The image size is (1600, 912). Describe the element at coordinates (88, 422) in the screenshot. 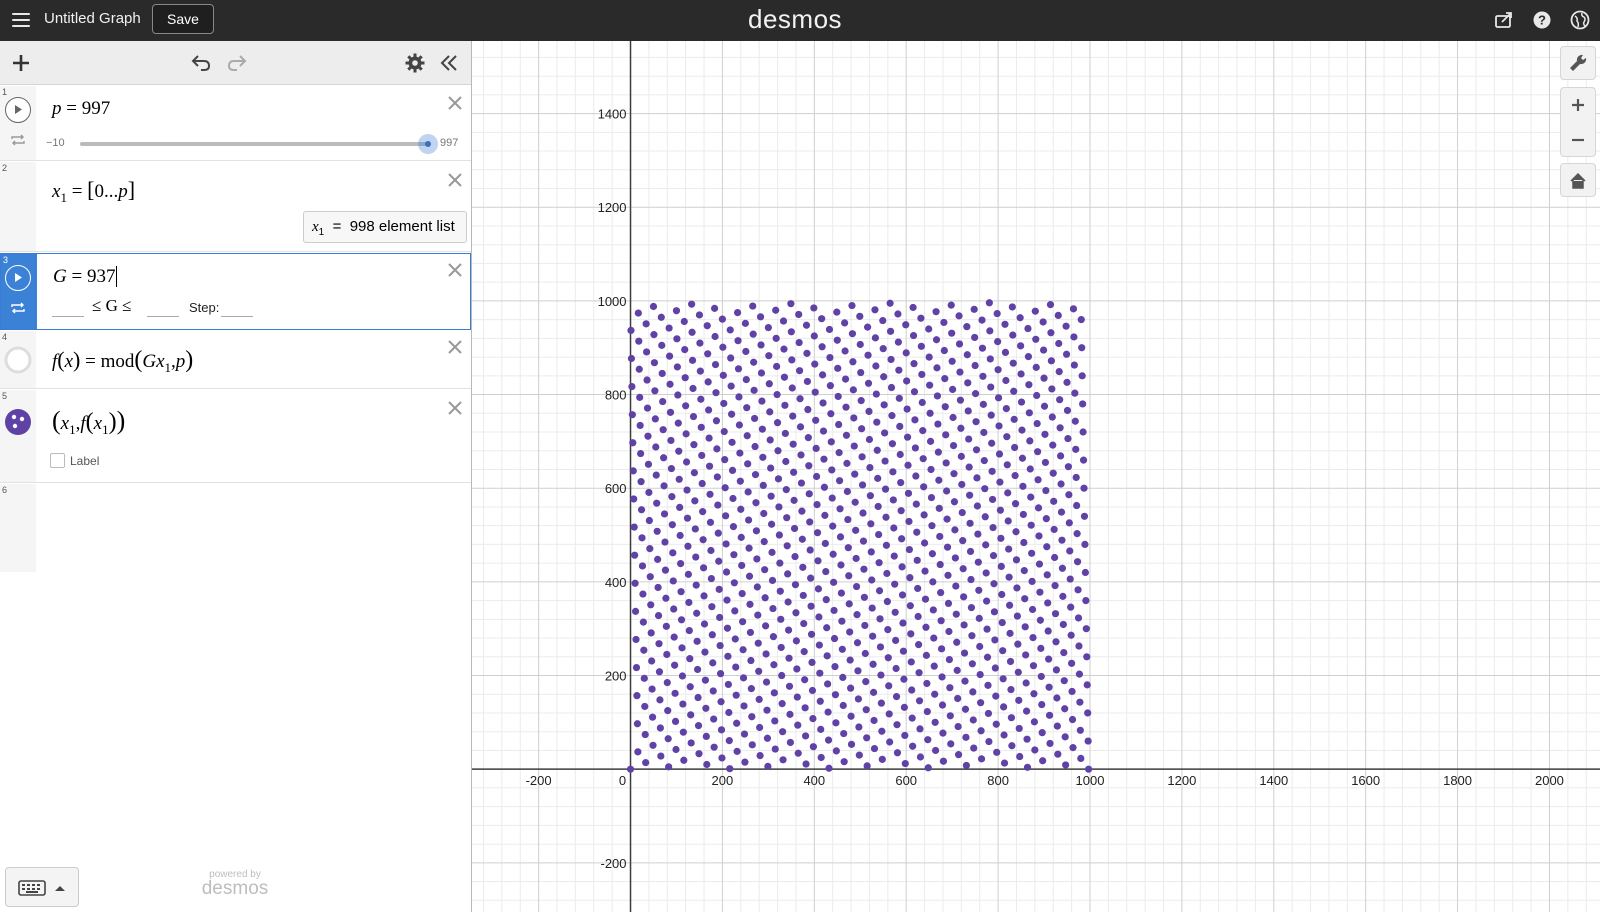

I see `expression-math-5: (x1,f(x1))` at that location.